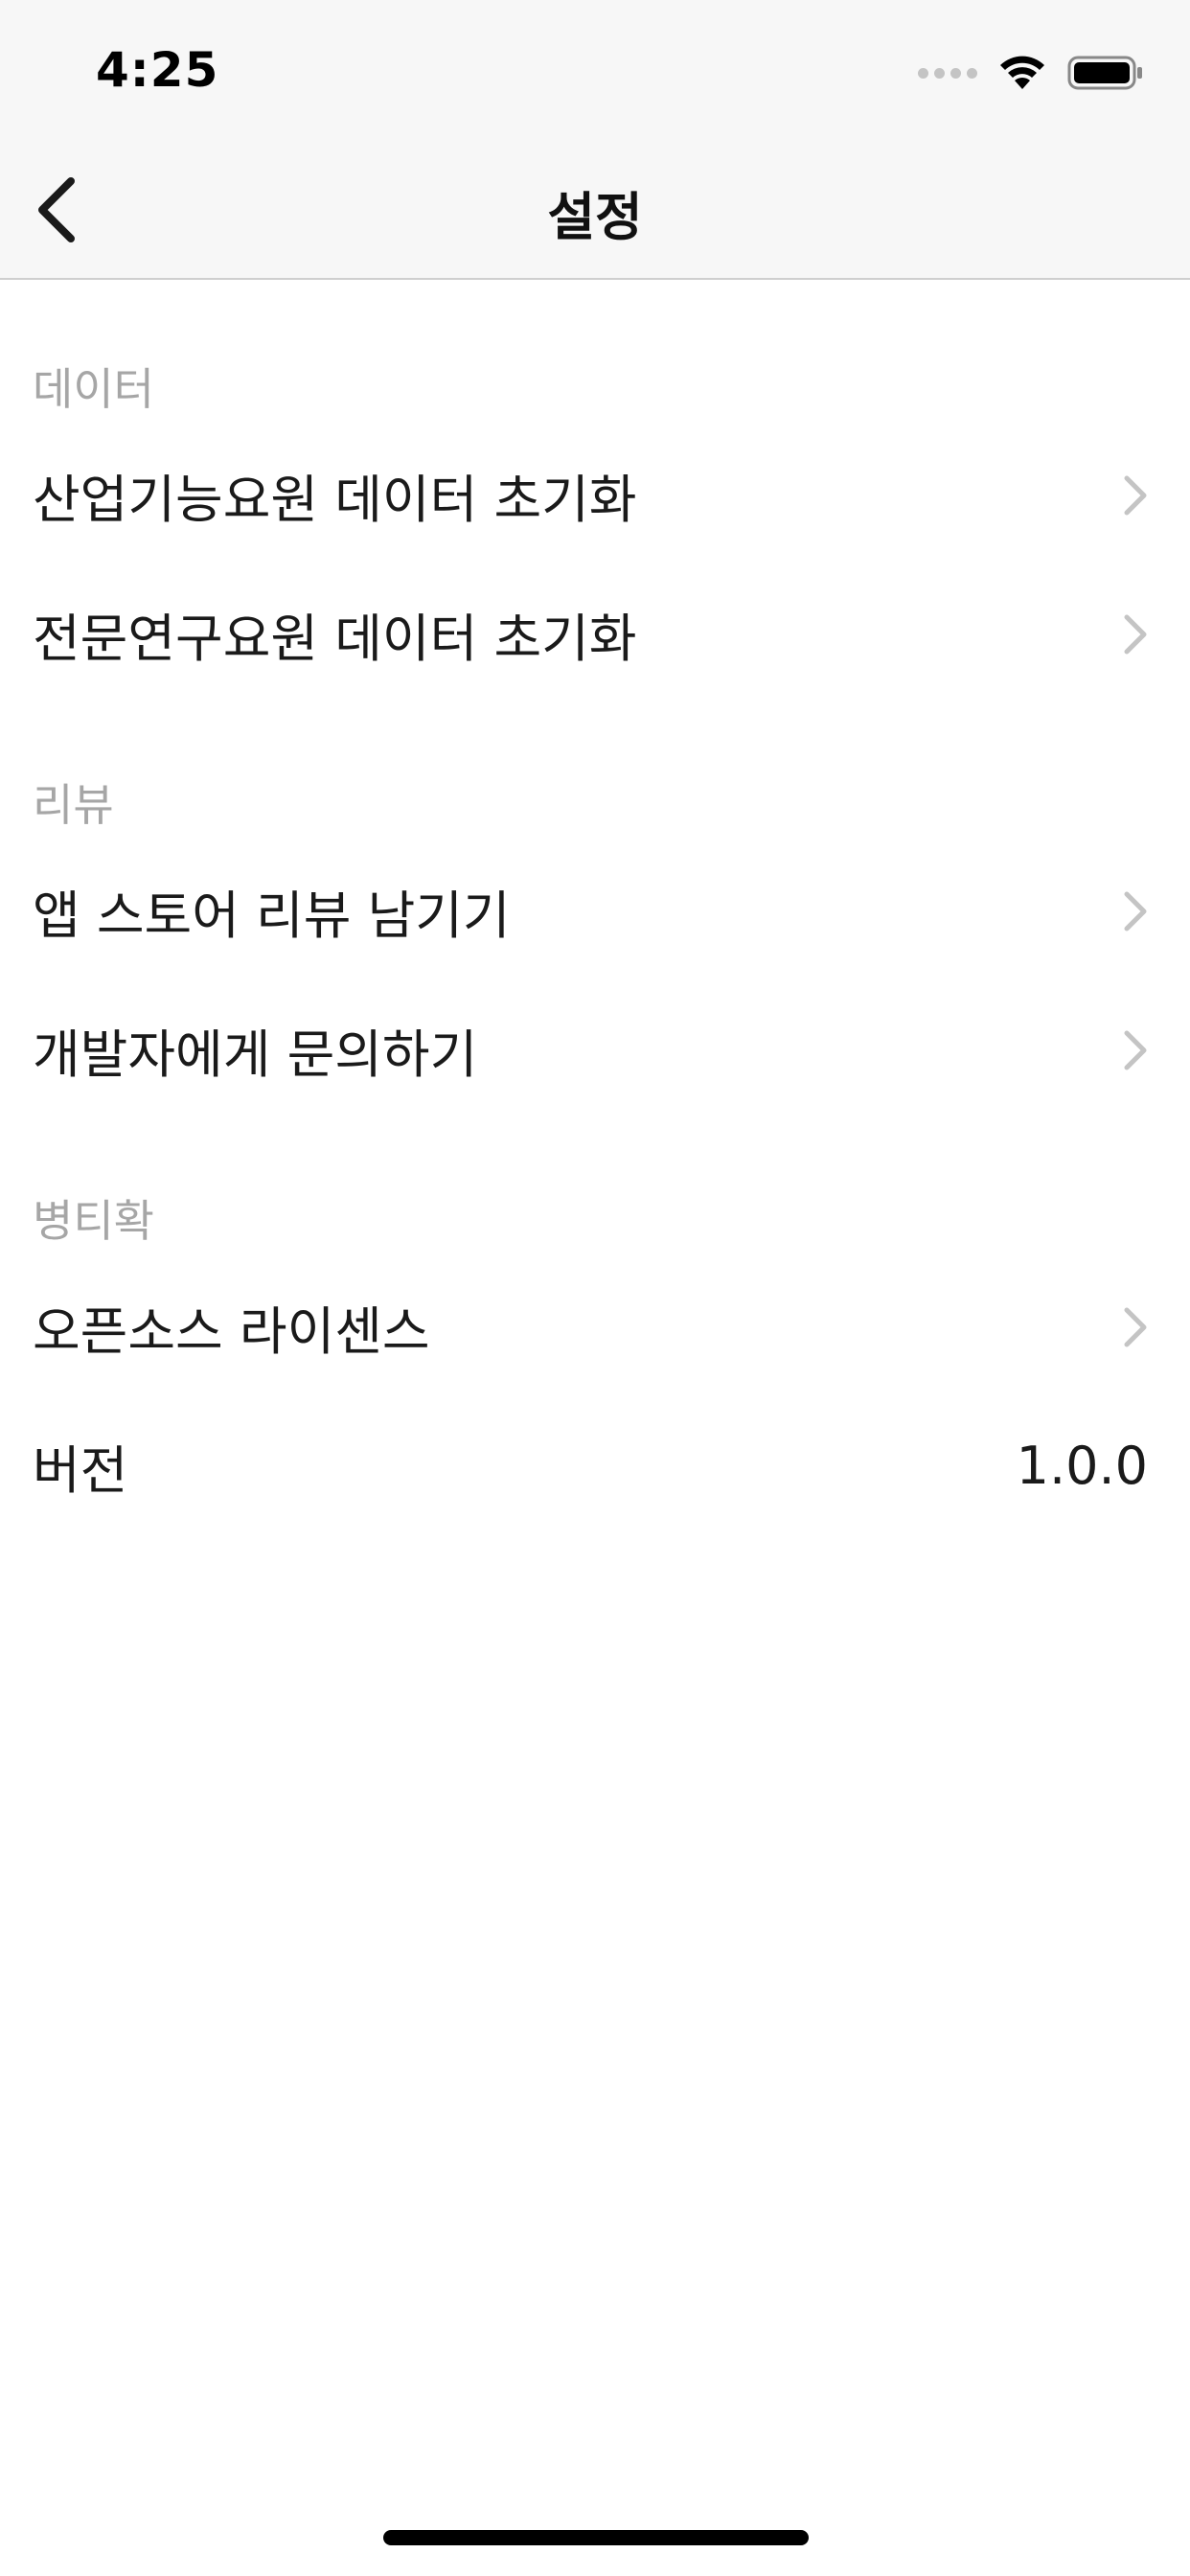 This screenshot has height=2576, width=1190. What do you see at coordinates (596, 2537) in the screenshot?
I see `home-indicator` at bounding box center [596, 2537].